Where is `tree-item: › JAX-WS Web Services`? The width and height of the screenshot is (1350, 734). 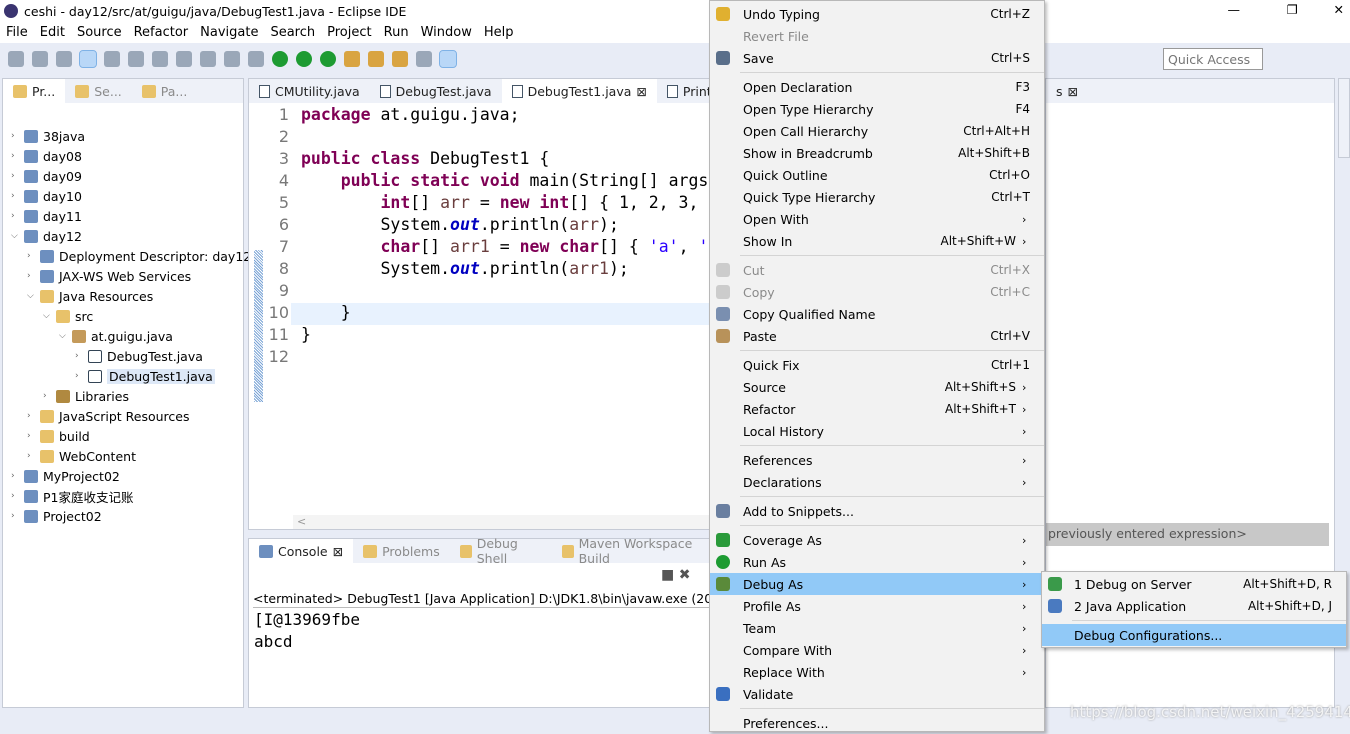
tree-item: › JAX-WS Web Services is located at coordinates (109, 276).